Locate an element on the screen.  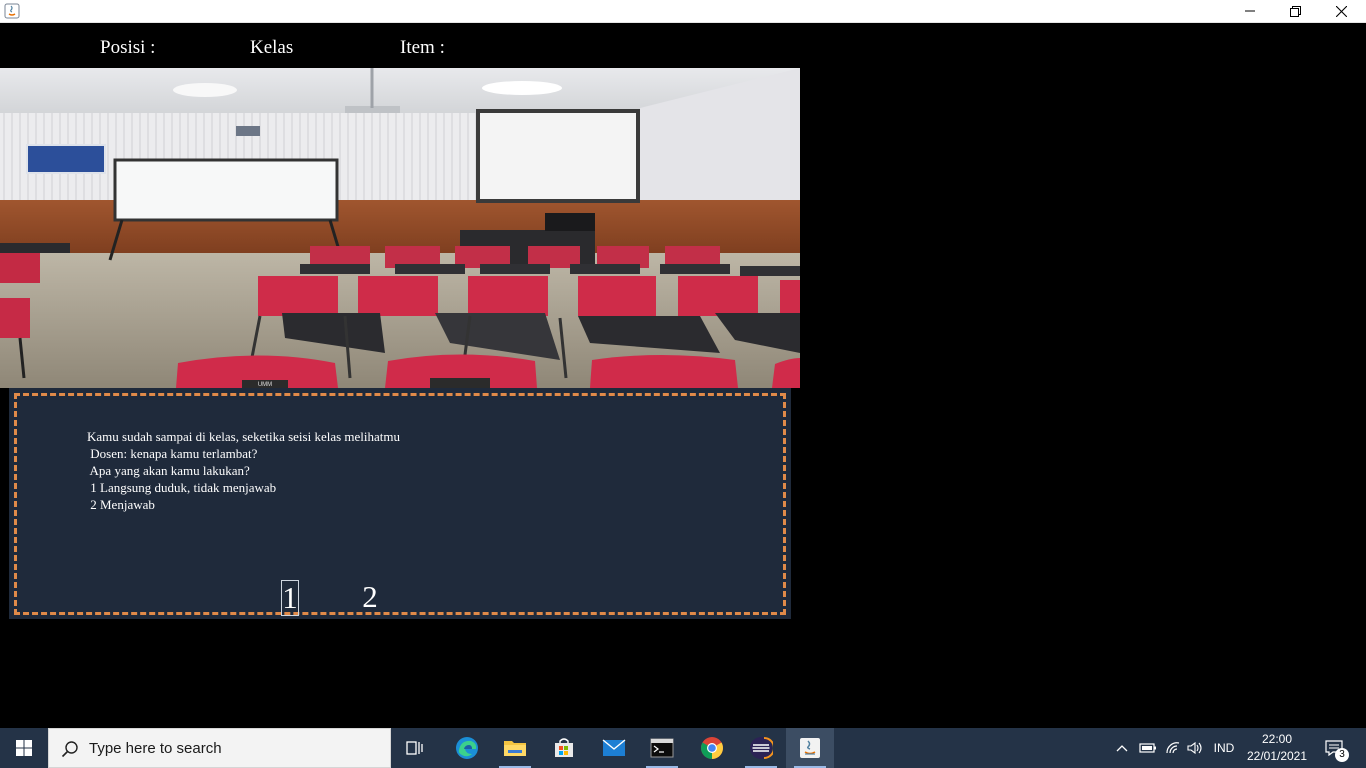
speaker-icon is located at coordinates (1194, 748).